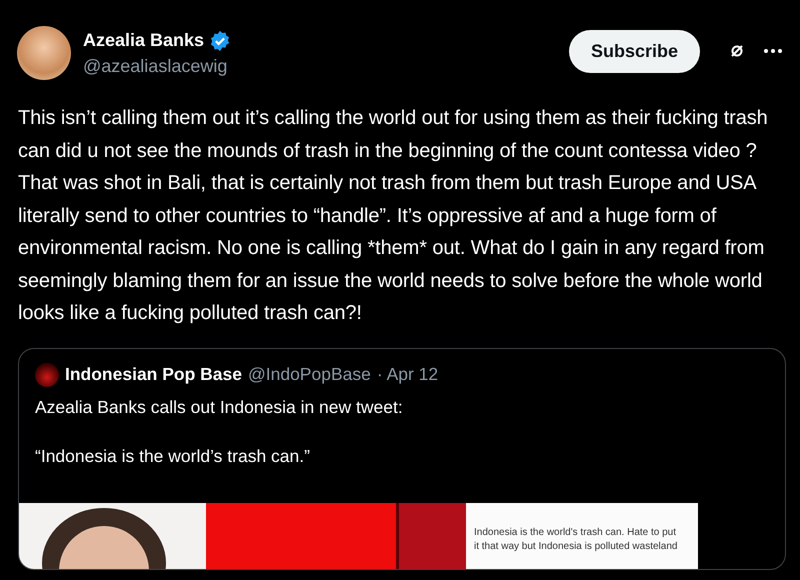 The width and height of the screenshot is (800, 580). Describe the element at coordinates (309, 374) in the screenshot. I see `quoted-author-handle: @IndoPopBase` at that location.